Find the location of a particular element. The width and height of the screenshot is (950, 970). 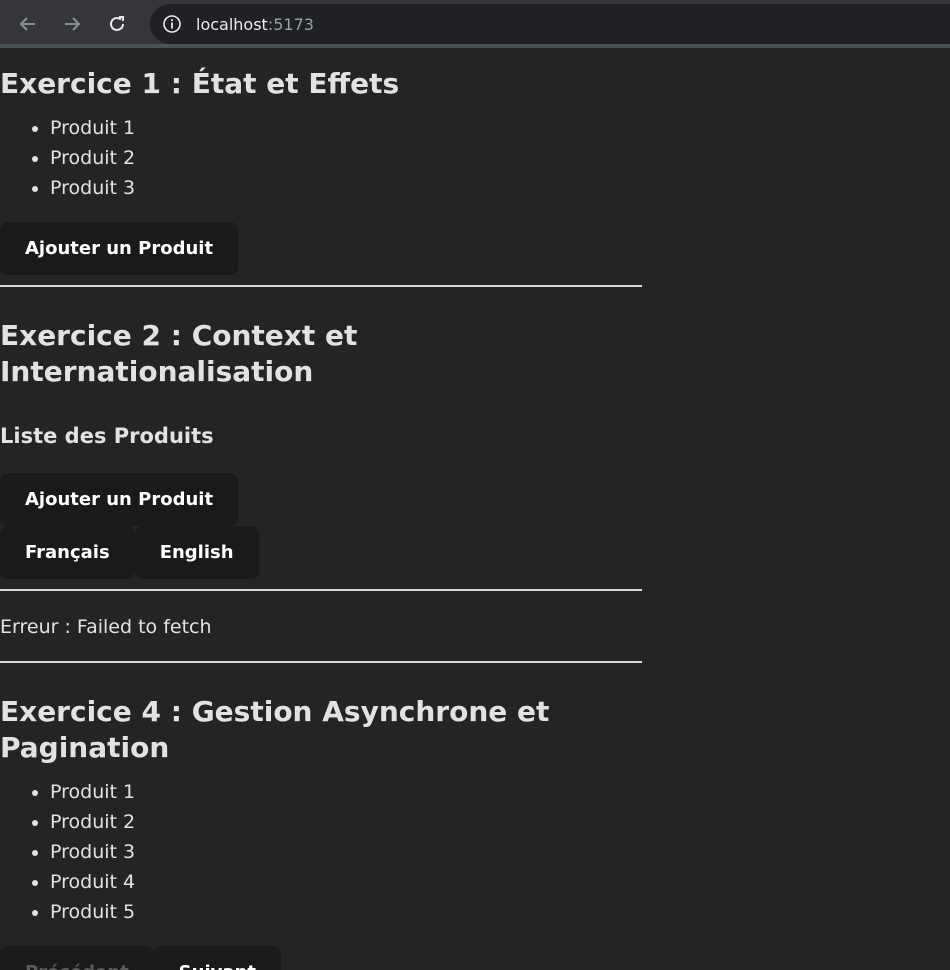

exercise1-product-list: Produit 1 Produit 2 Produit 3 is located at coordinates (321, 158).